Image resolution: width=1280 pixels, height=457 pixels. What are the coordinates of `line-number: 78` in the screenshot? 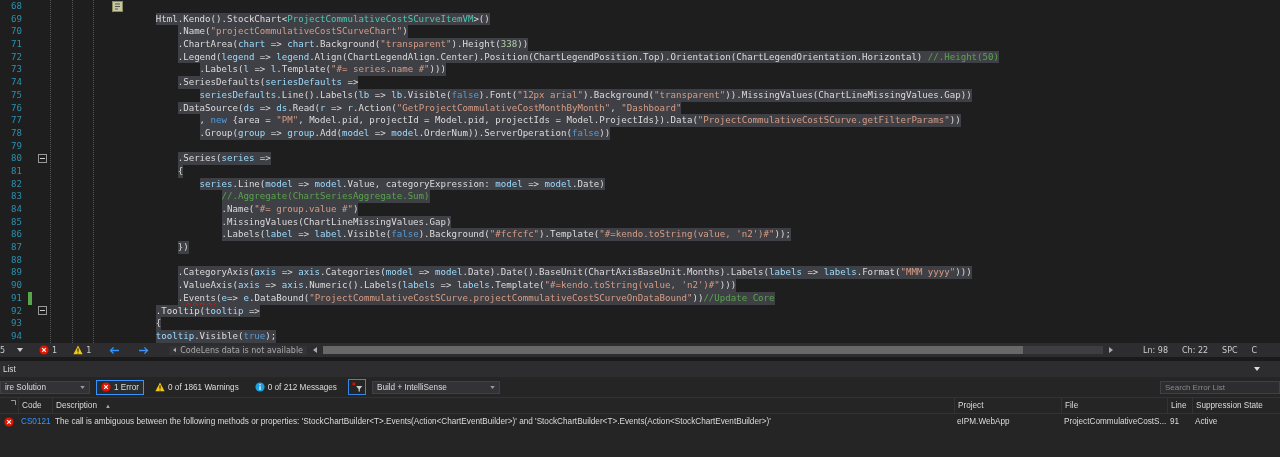 It's located at (16, 133).